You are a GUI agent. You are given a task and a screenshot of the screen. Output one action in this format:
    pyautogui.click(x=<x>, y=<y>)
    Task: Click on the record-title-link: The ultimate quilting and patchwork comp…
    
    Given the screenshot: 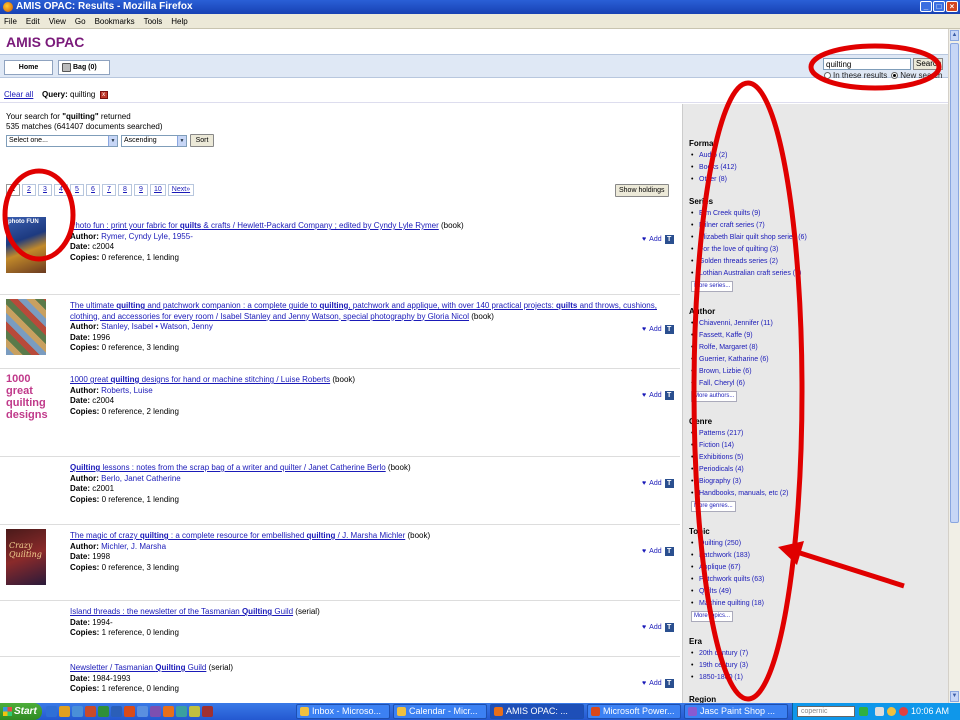 What is the action you would take?
    pyautogui.click(x=363, y=311)
    